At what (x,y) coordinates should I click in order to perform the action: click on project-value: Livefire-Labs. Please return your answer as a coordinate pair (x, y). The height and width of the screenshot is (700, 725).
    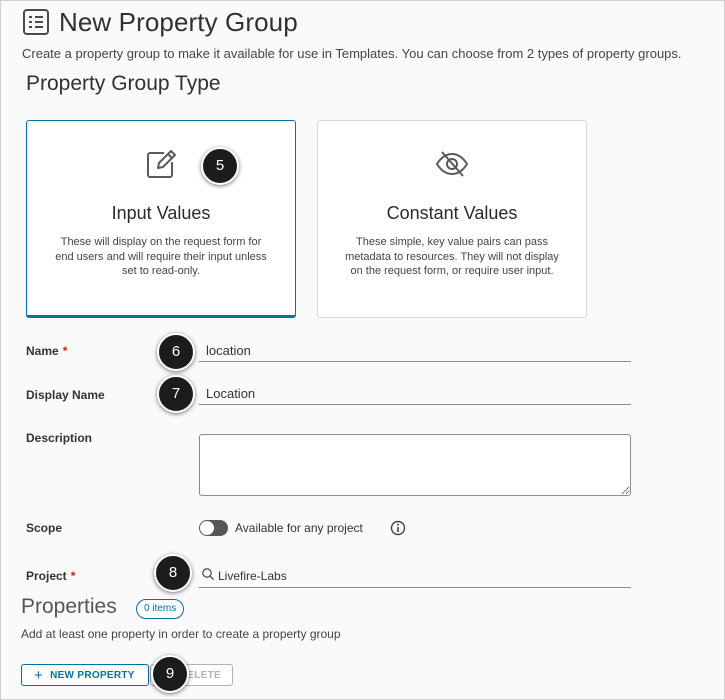
    Looking at the image, I should click on (252, 576).